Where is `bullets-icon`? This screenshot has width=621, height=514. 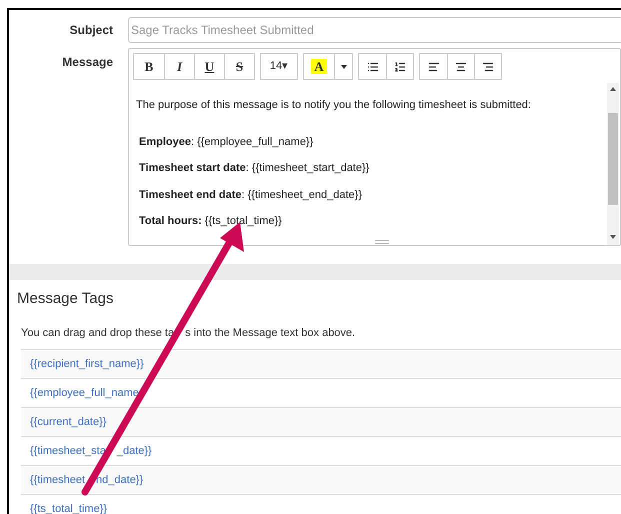 bullets-icon is located at coordinates (372, 66).